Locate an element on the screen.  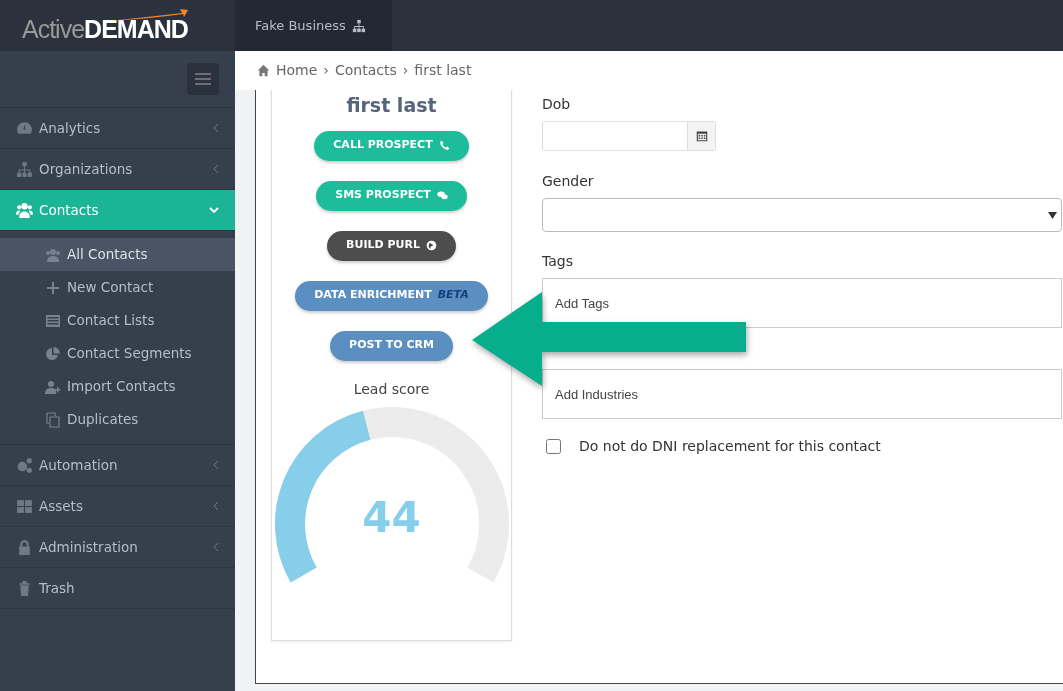
action-button: BUILD PURL is located at coordinates (391, 245).